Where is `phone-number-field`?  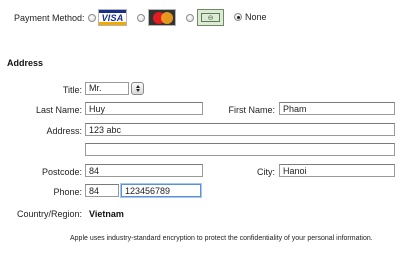
phone-number-field is located at coordinates (161, 190).